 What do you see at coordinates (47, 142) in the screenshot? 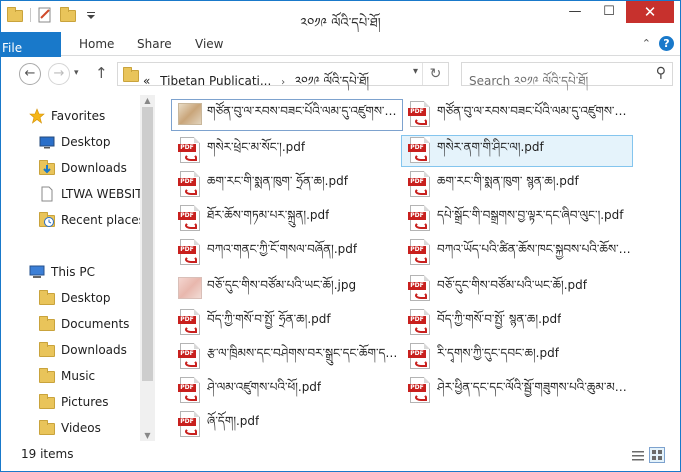
I see `desktop-icon` at bounding box center [47, 142].